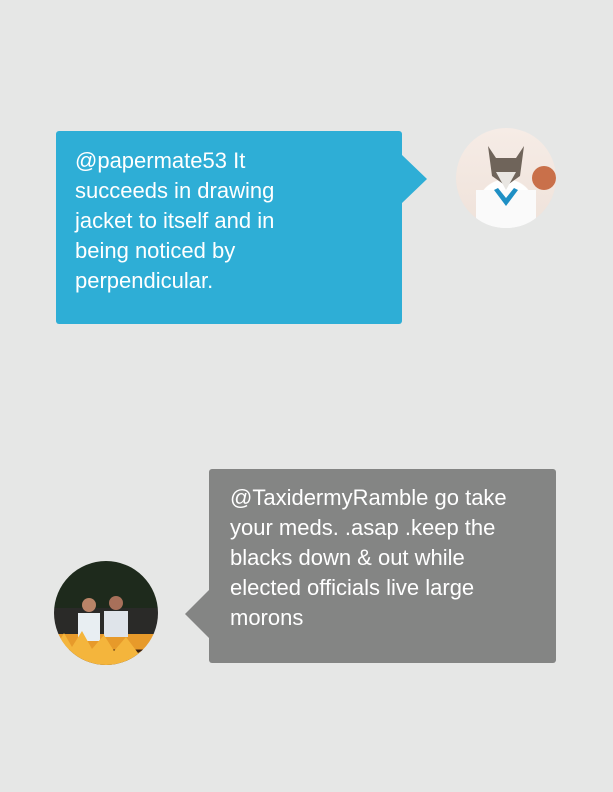 Image resolution: width=613 pixels, height=792 pixels. Describe the element at coordinates (352, 587) in the screenshot. I see `message-line: elected officials live large` at that location.